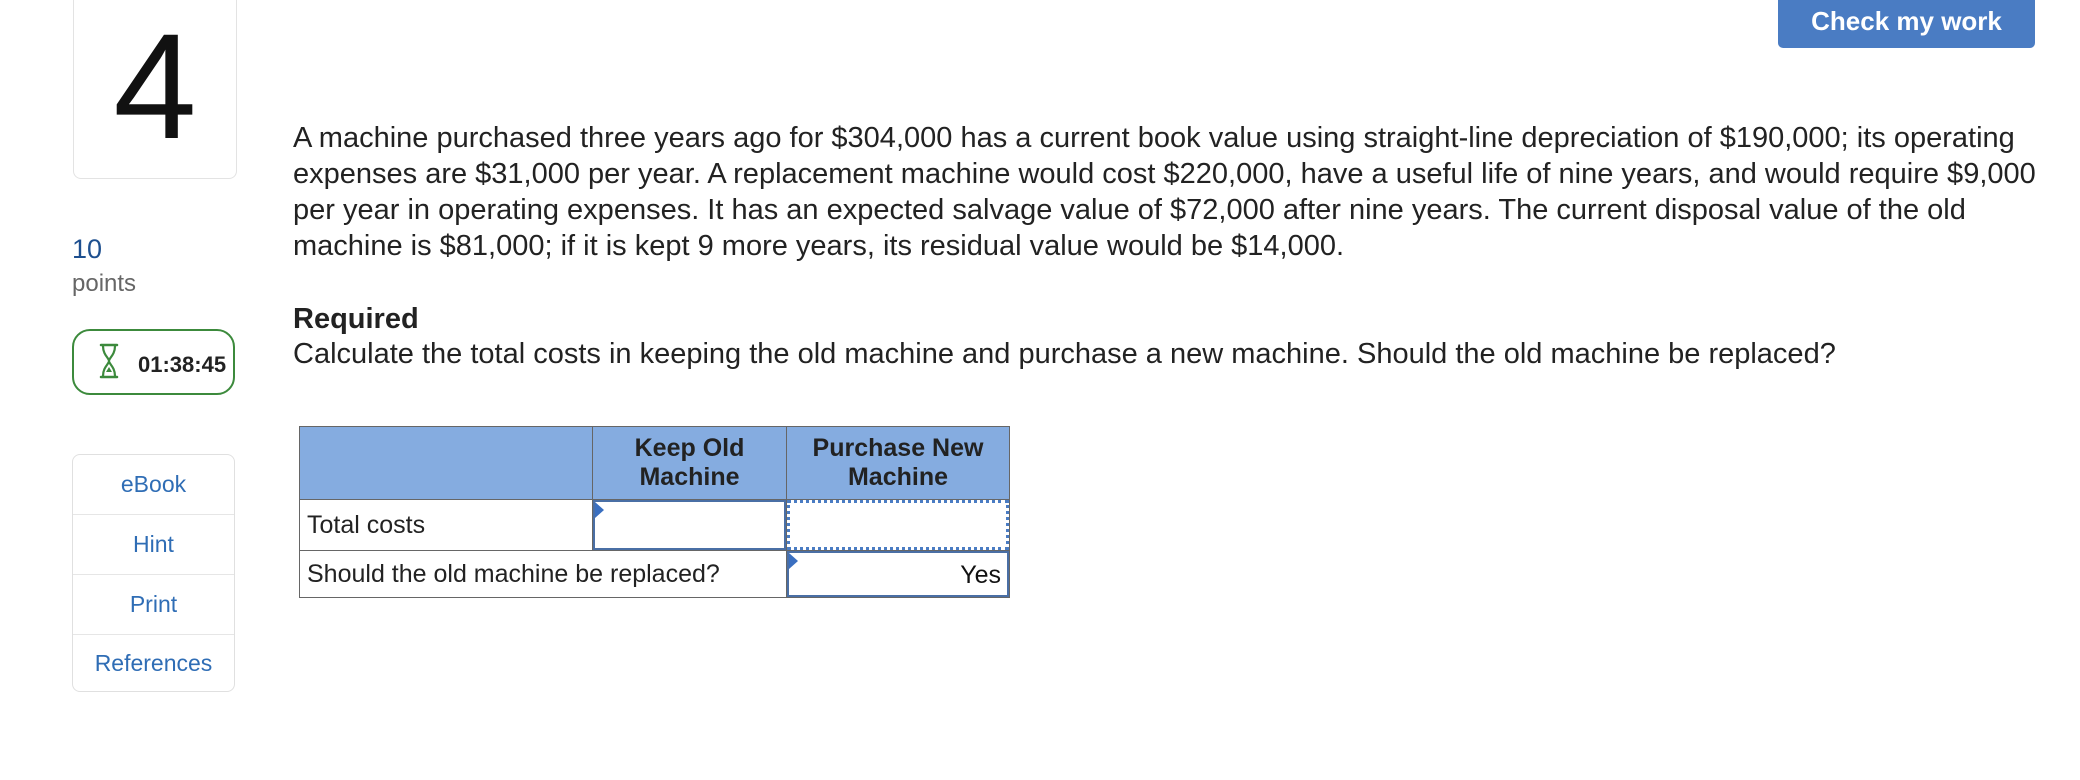 The image size is (2080, 780). I want to click on replace-answer-dropdown: Yes, so click(898, 574).